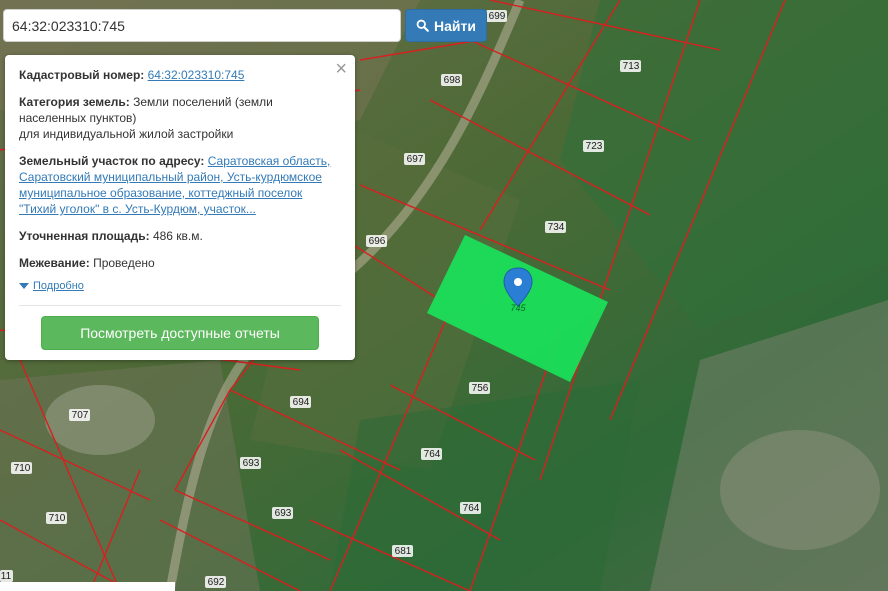  What do you see at coordinates (216, 582) in the screenshot?
I see `parcel-label-692: 692` at bounding box center [216, 582].